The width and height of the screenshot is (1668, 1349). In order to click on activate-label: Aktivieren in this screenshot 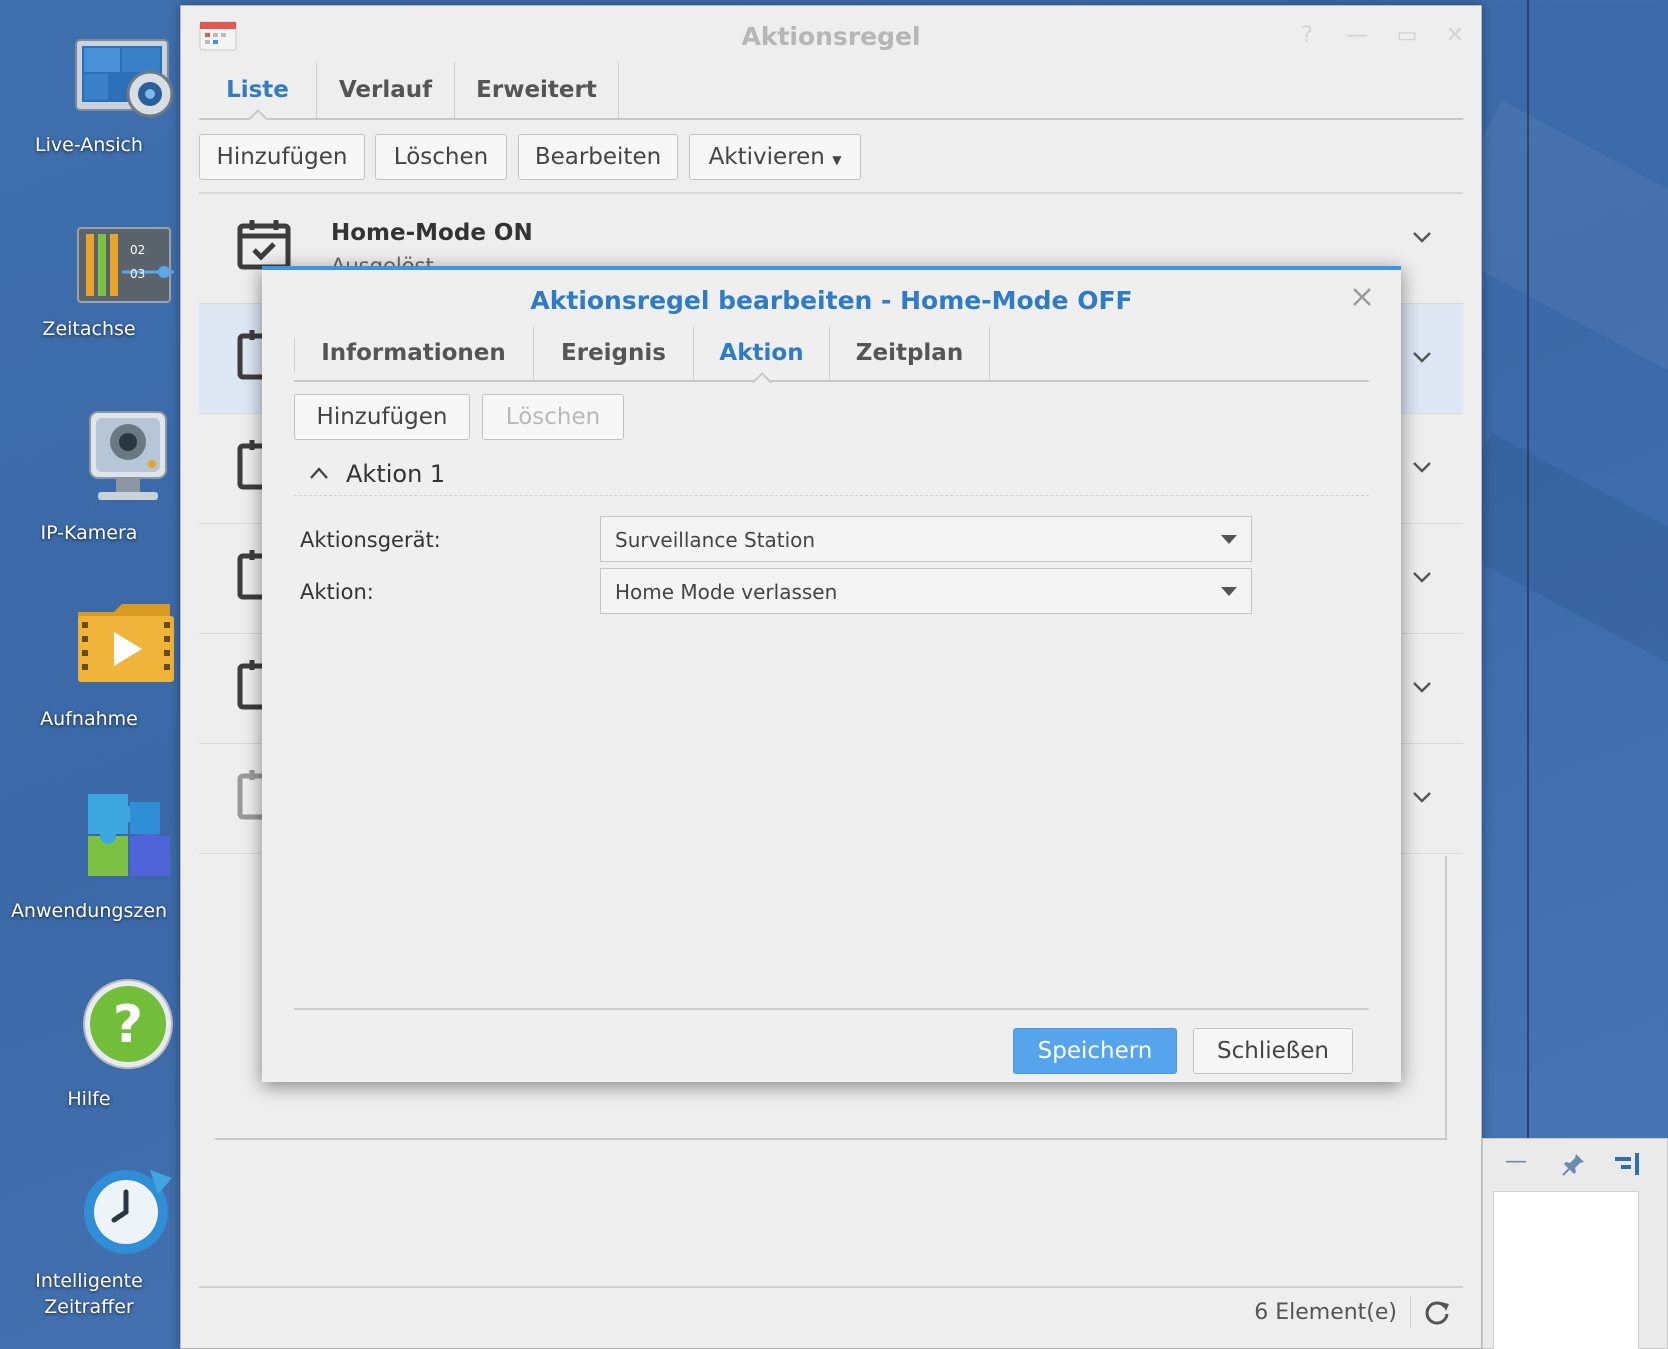, I will do `click(766, 157)`.